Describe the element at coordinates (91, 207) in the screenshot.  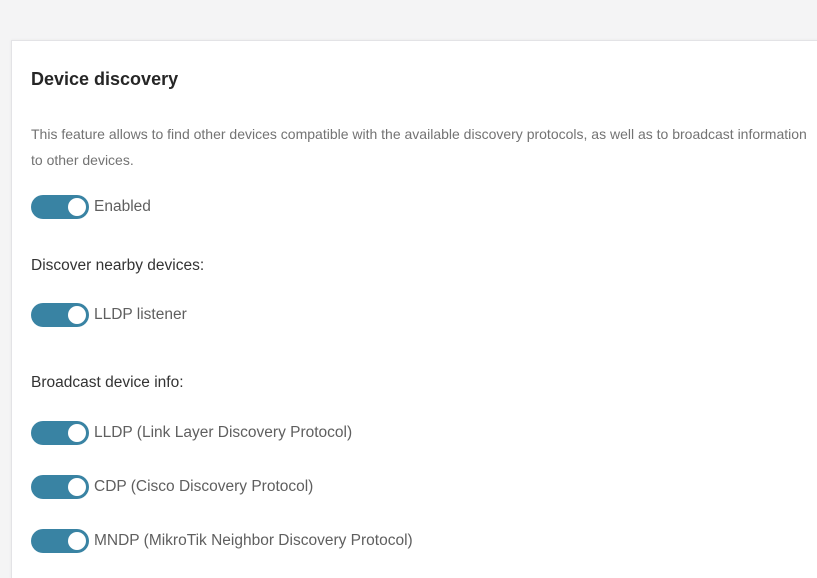
I see `enabled-toggle-row: Enabled` at that location.